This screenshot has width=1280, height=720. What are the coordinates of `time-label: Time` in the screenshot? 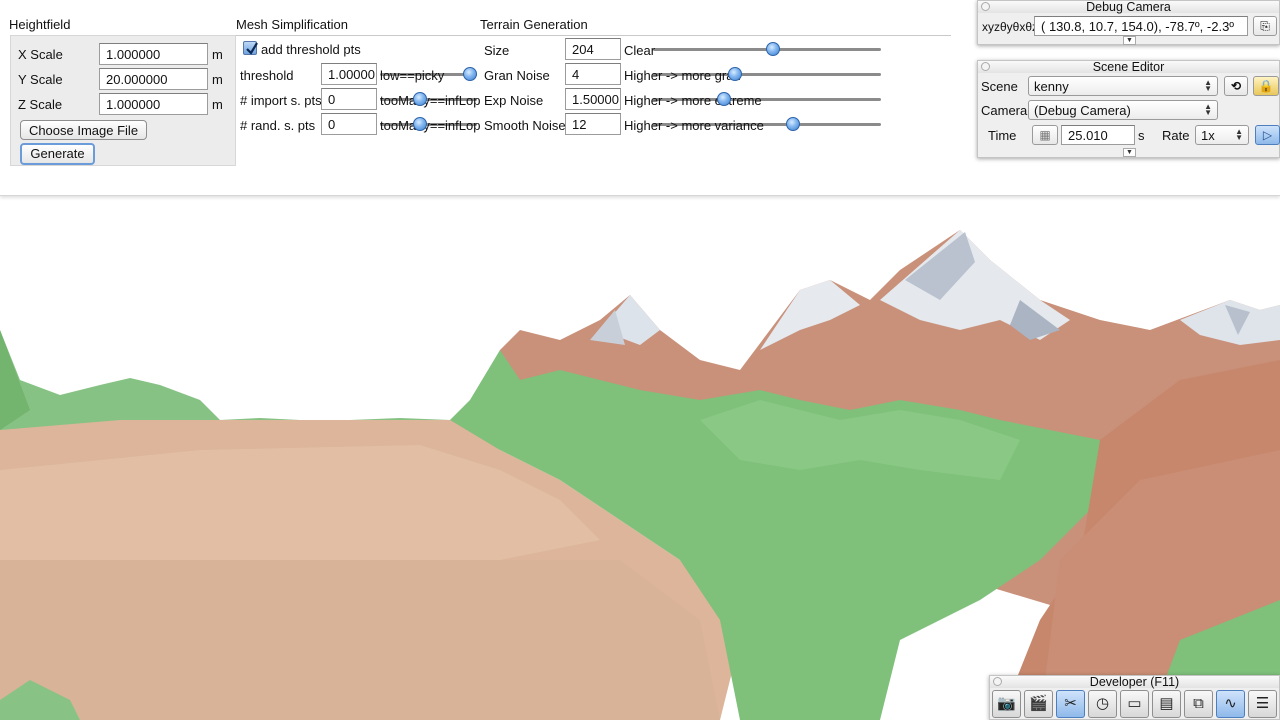 It's located at (1002, 135).